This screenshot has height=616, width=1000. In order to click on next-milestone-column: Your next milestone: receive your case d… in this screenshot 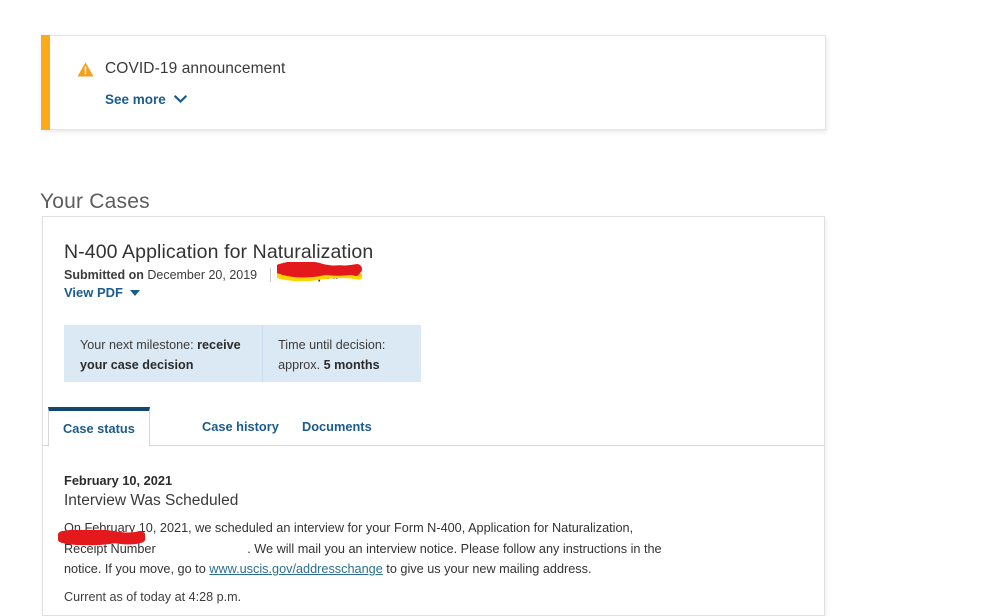, I will do `click(163, 353)`.